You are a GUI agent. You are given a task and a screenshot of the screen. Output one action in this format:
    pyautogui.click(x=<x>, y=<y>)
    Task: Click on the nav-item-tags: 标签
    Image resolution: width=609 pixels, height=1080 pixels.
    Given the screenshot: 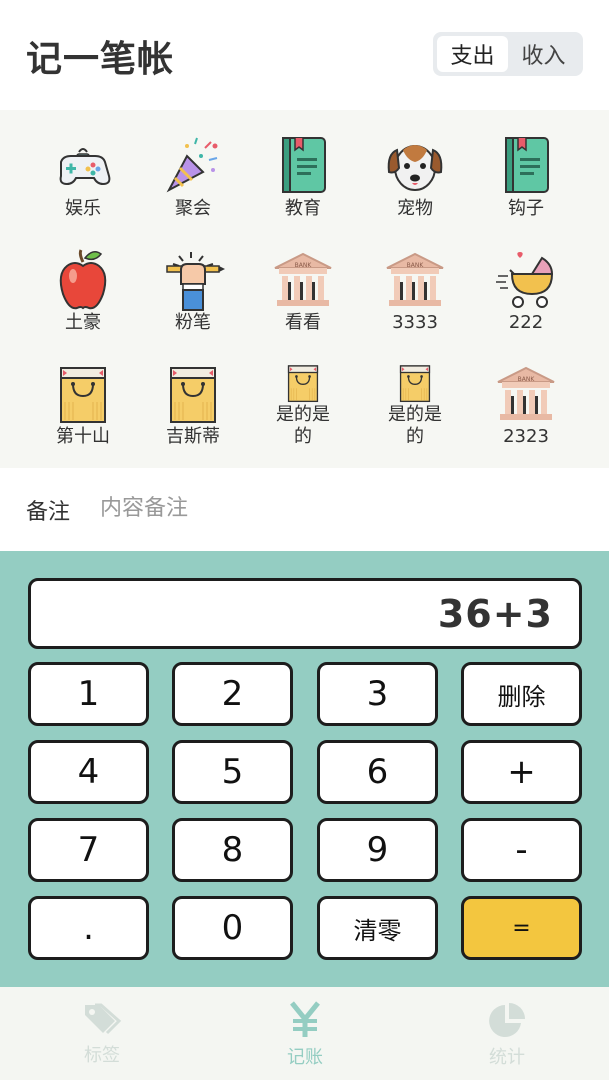 What is the action you would take?
    pyautogui.click(x=102, y=1033)
    